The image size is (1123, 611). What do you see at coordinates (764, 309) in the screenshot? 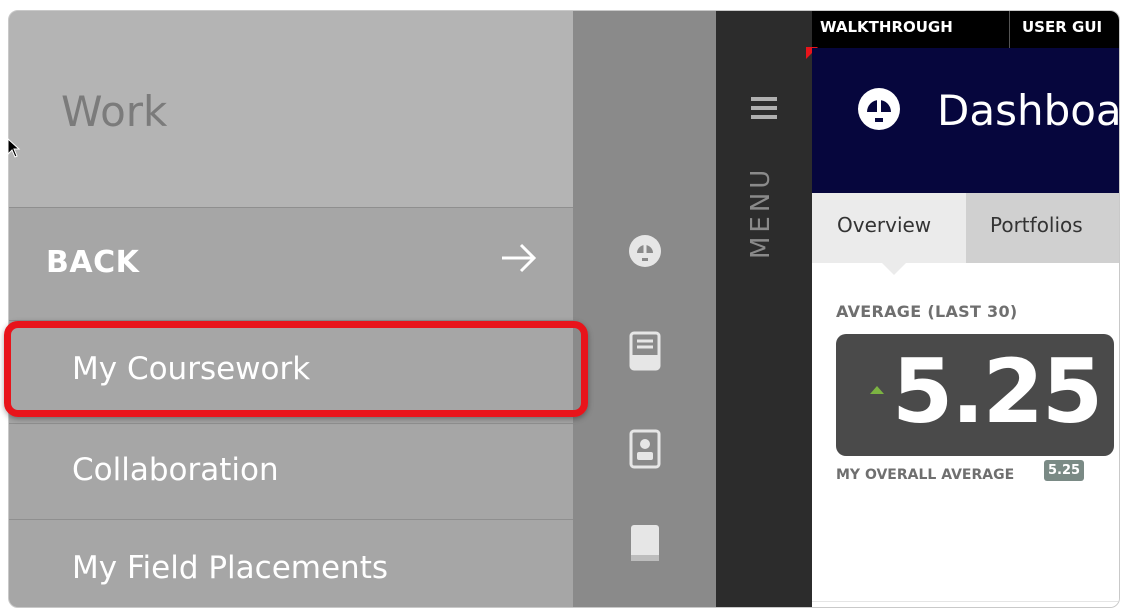
I see `menu-bar: MENU` at bounding box center [764, 309].